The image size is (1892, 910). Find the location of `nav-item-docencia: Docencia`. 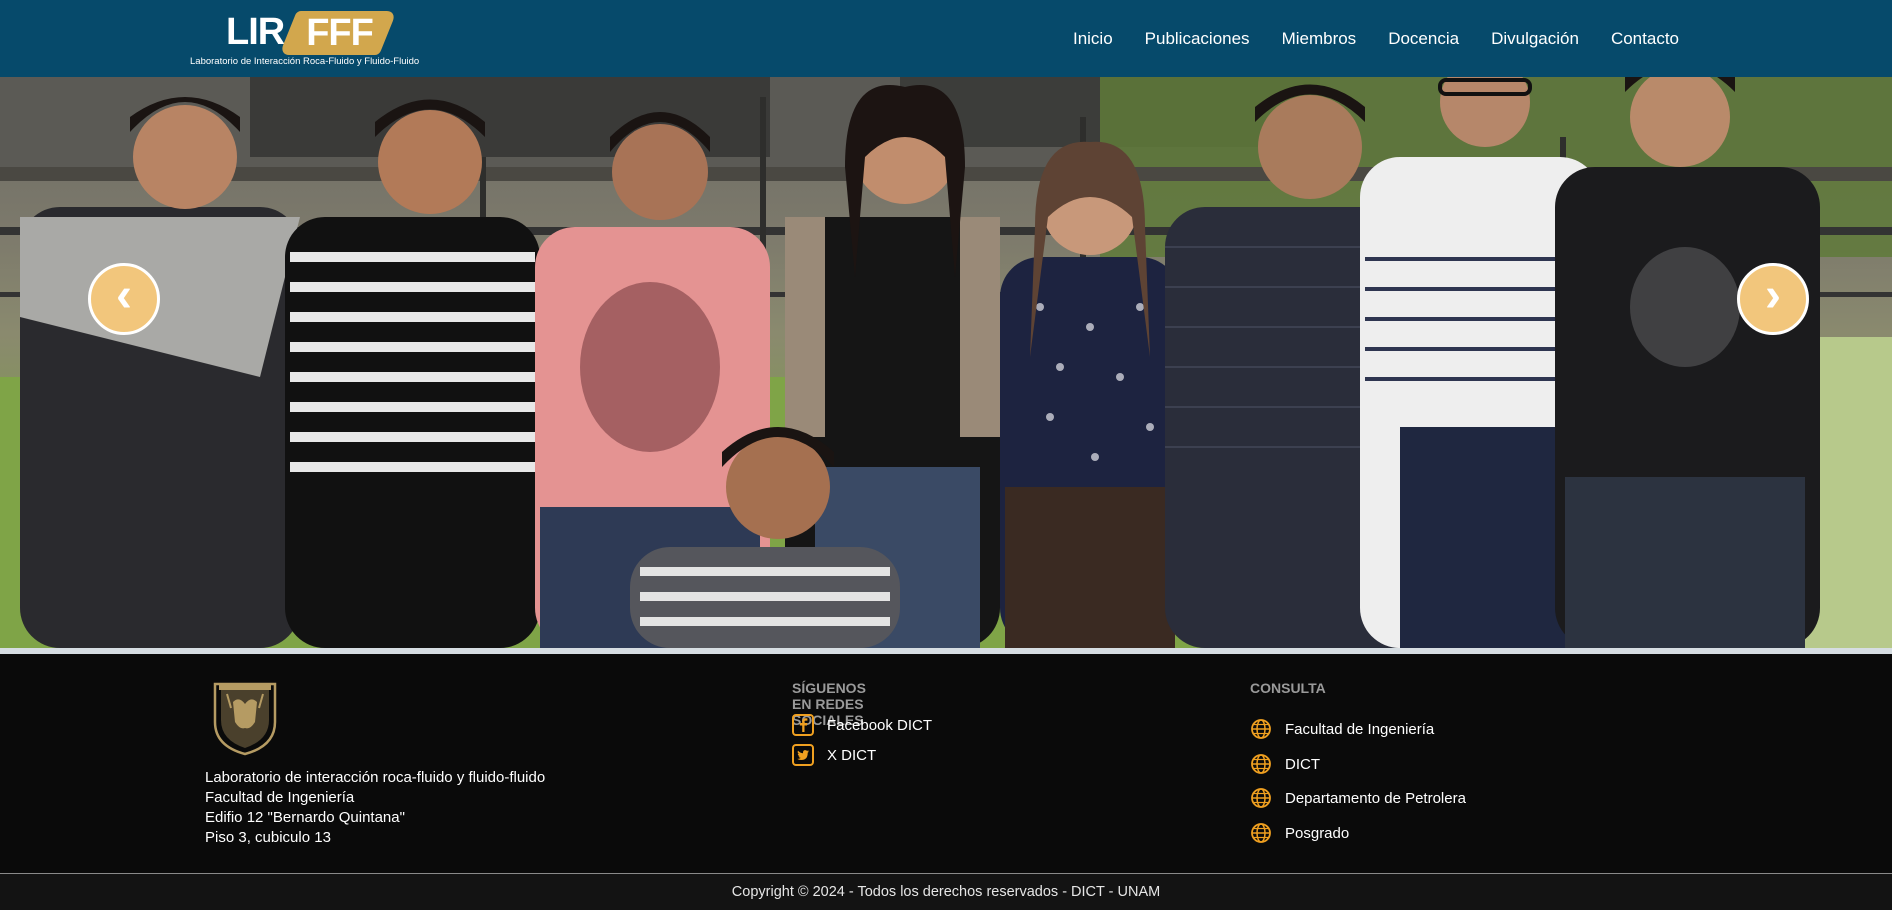

nav-item-docencia: Docencia is located at coordinates (1423, 39).